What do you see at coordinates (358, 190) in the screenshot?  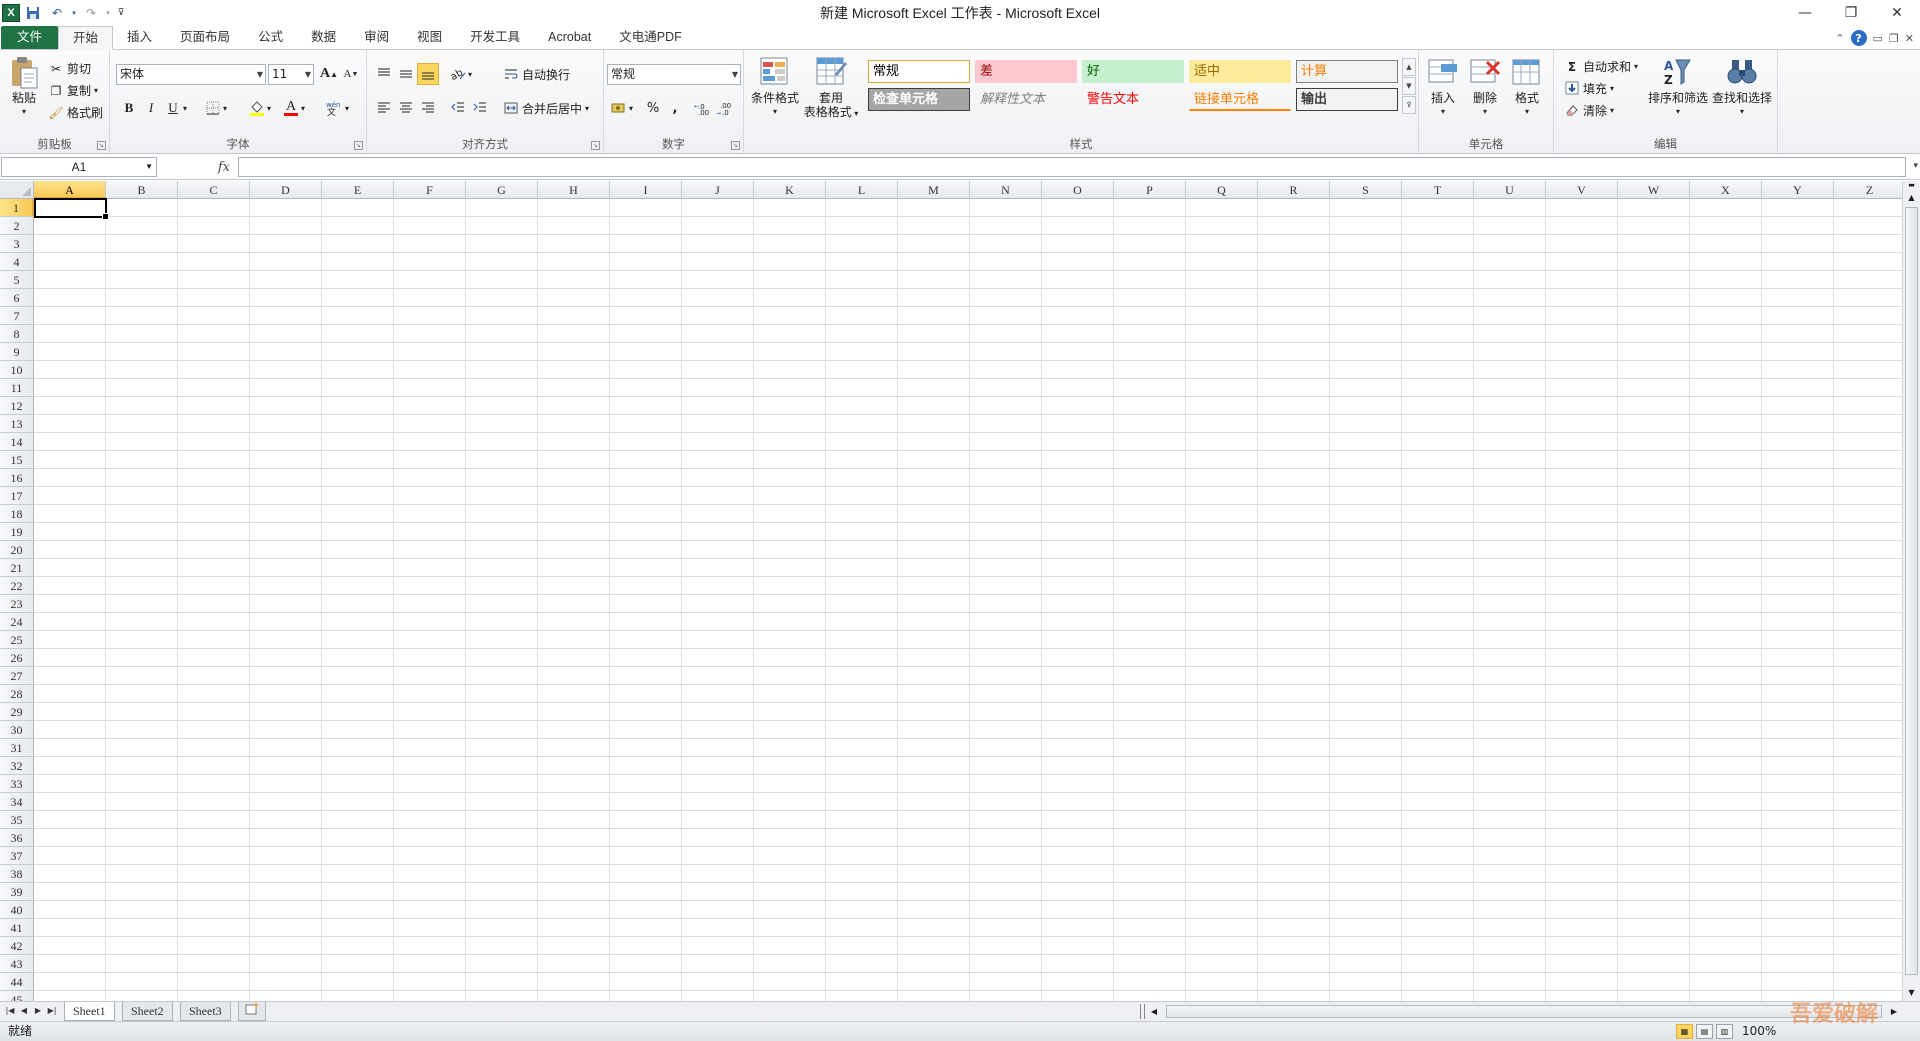 I see `column-header-e: E` at bounding box center [358, 190].